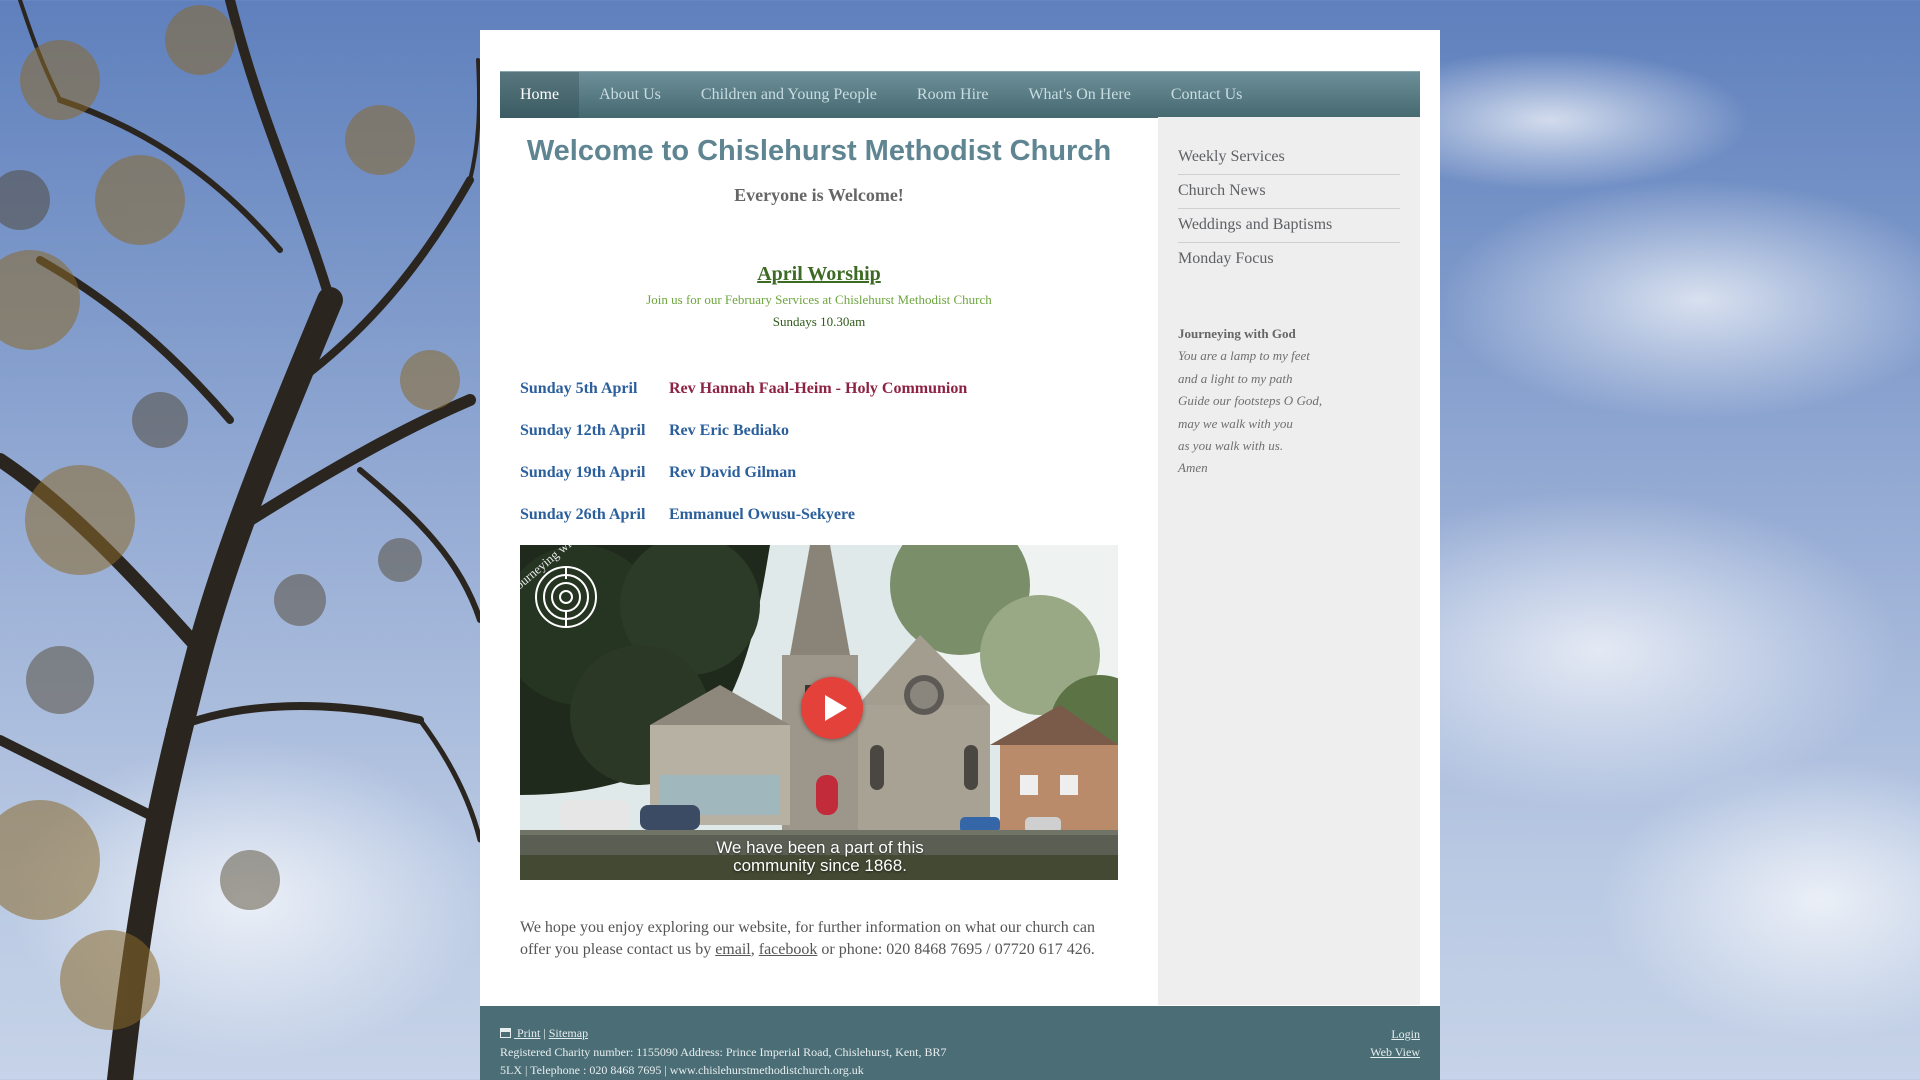 The width and height of the screenshot is (1920, 1080). What do you see at coordinates (1289, 226) in the screenshot?
I see `sidebar-item-weddings-and-baptisms: Weddings and Baptisms` at bounding box center [1289, 226].